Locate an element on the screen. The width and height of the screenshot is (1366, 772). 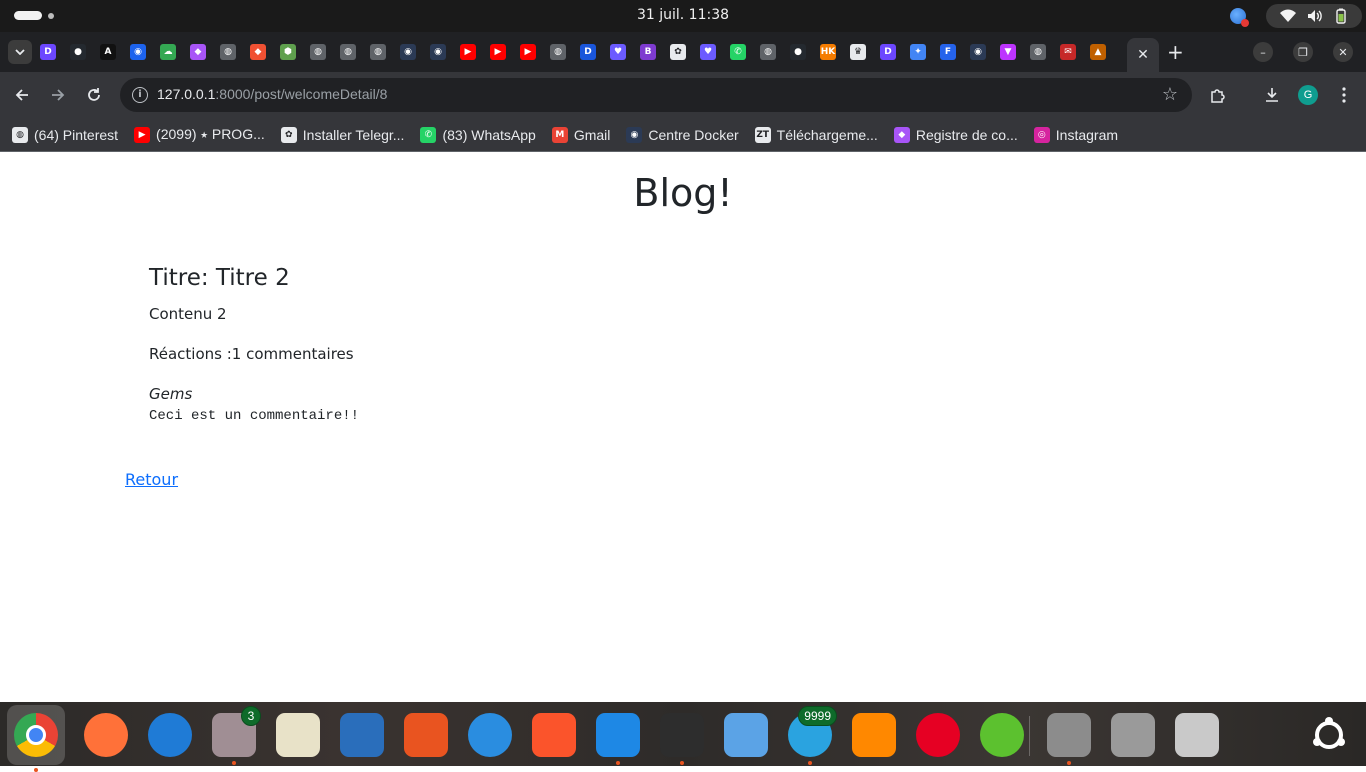
firefox-icon is located at coordinates (106, 735).